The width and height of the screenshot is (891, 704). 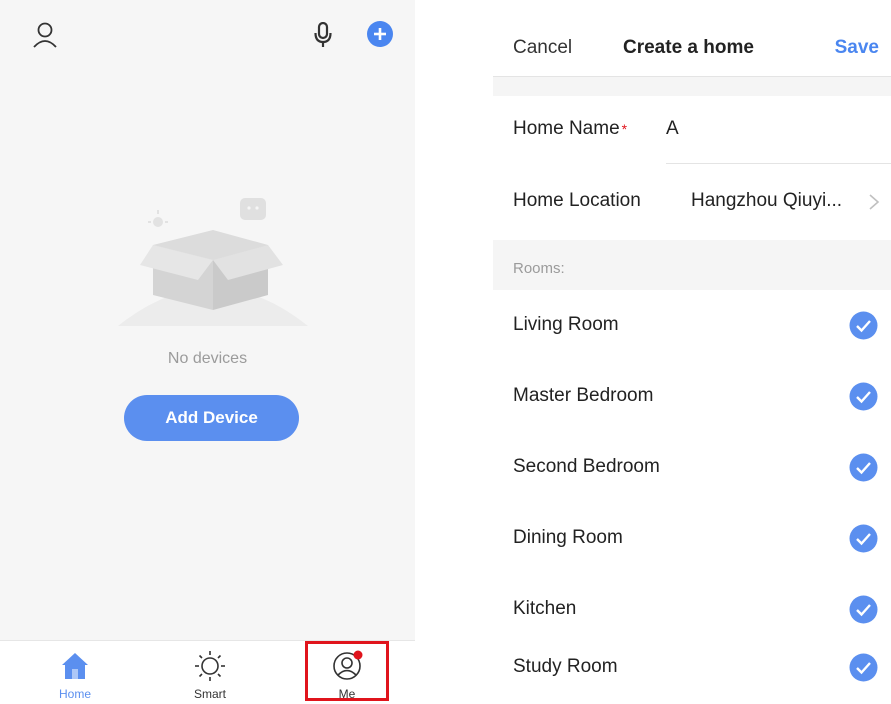 I want to click on tab-smart-label: Smart, so click(x=209, y=694).